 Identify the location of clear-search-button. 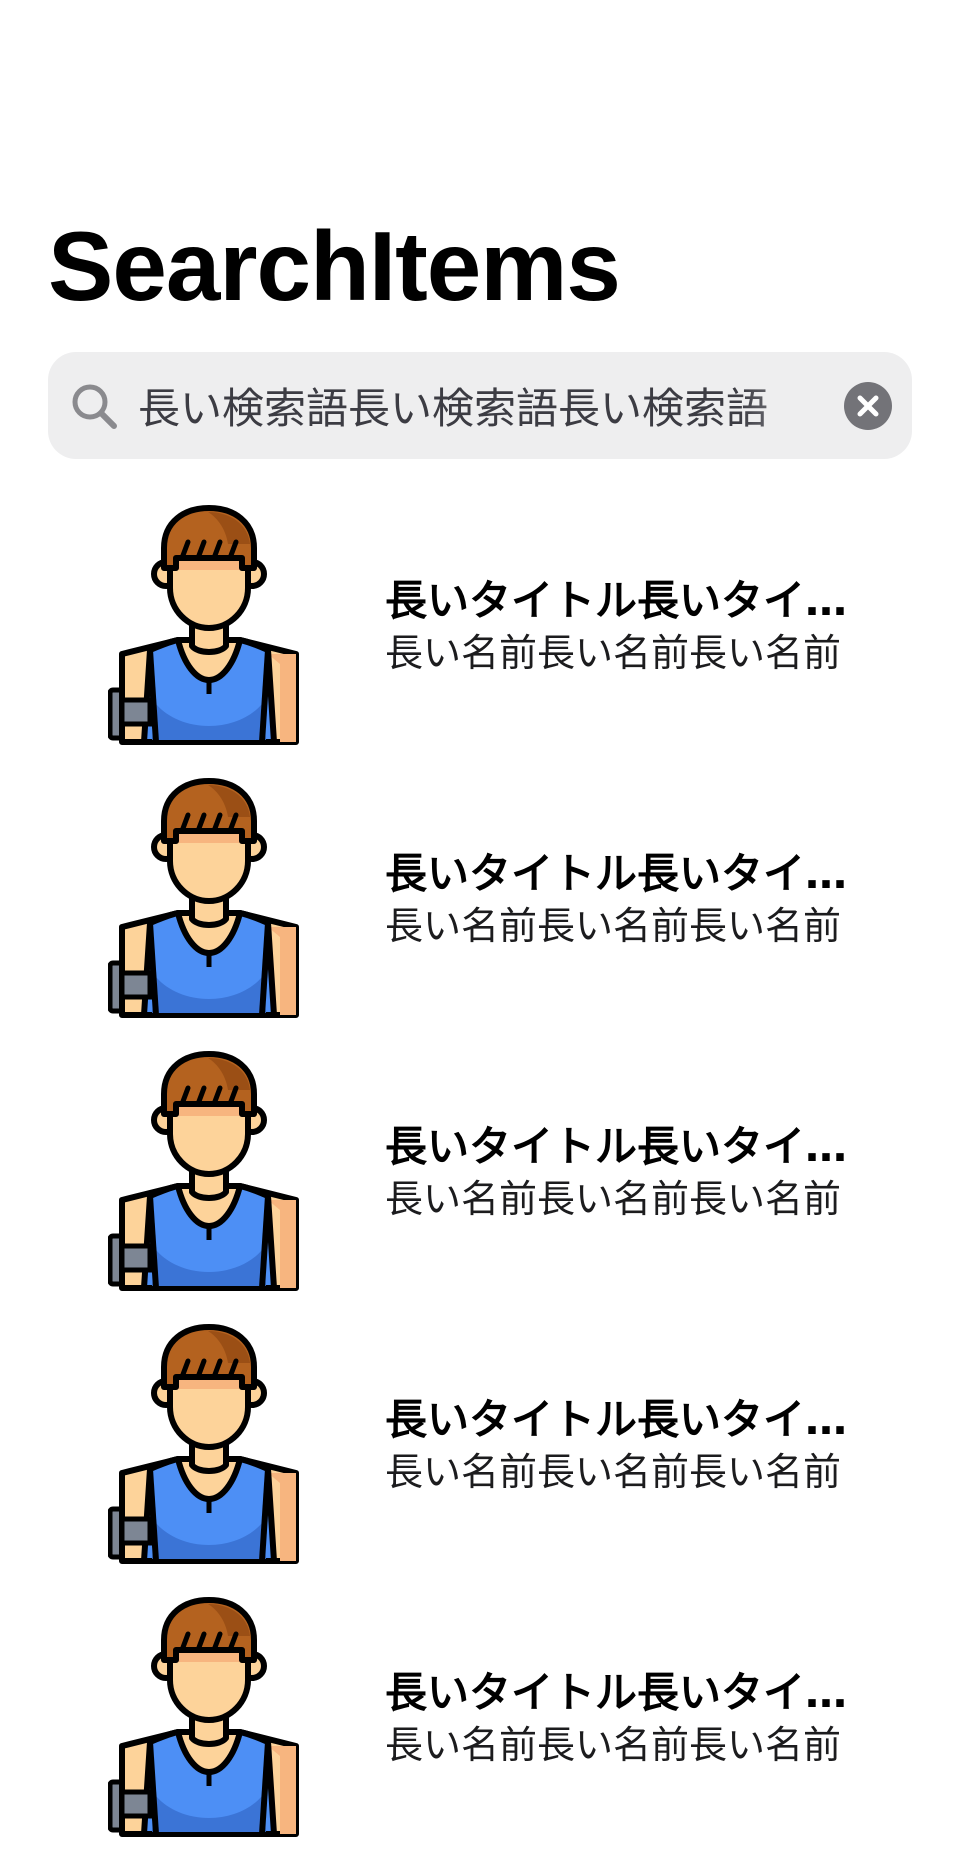
(868, 406).